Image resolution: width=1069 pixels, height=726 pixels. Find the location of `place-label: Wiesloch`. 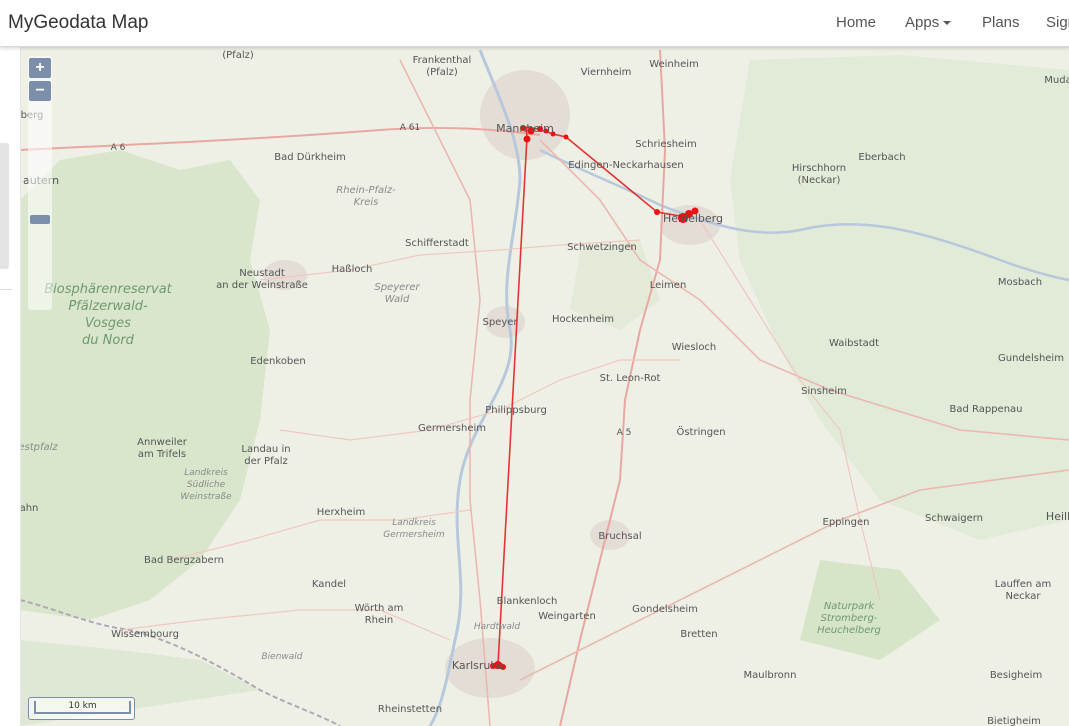

place-label: Wiesloch is located at coordinates (694, 347).